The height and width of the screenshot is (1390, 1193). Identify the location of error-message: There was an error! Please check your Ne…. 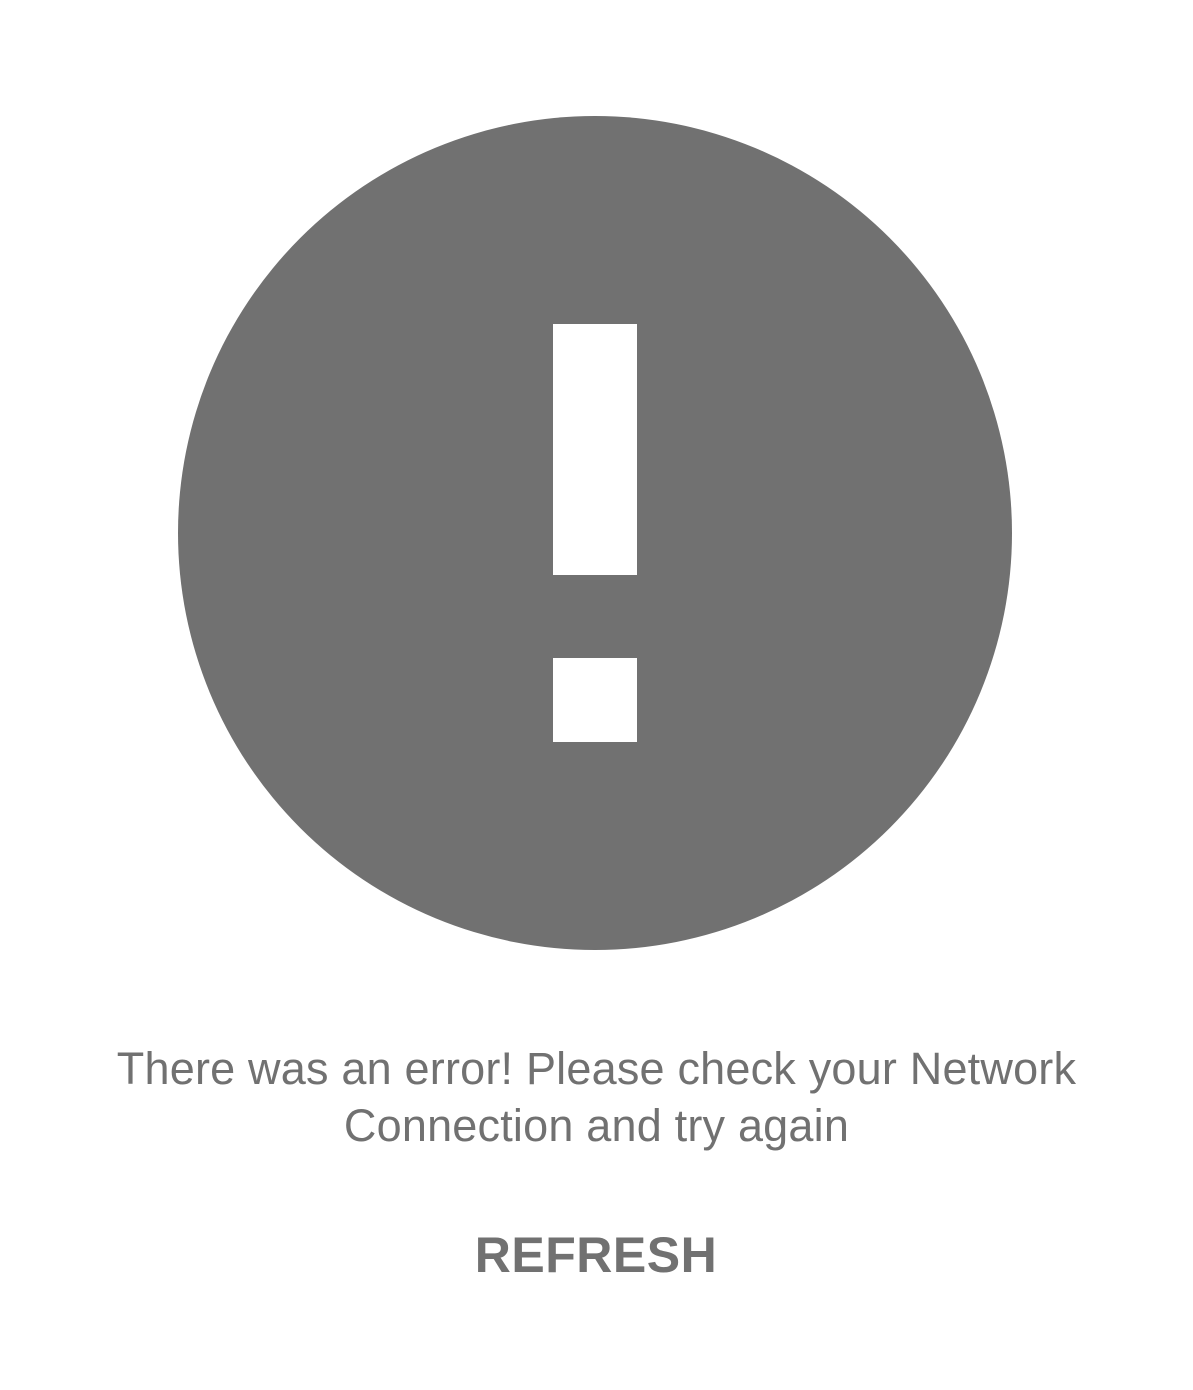
(596, 1097).